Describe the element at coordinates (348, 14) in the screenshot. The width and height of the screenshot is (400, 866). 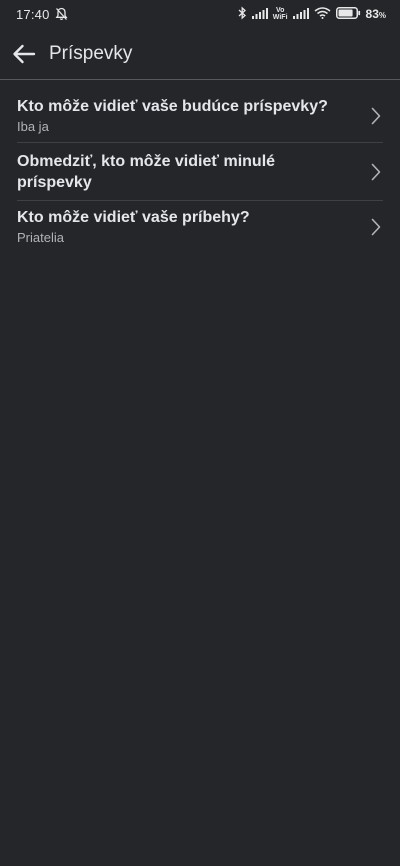
I see `battery-icon` at that location.